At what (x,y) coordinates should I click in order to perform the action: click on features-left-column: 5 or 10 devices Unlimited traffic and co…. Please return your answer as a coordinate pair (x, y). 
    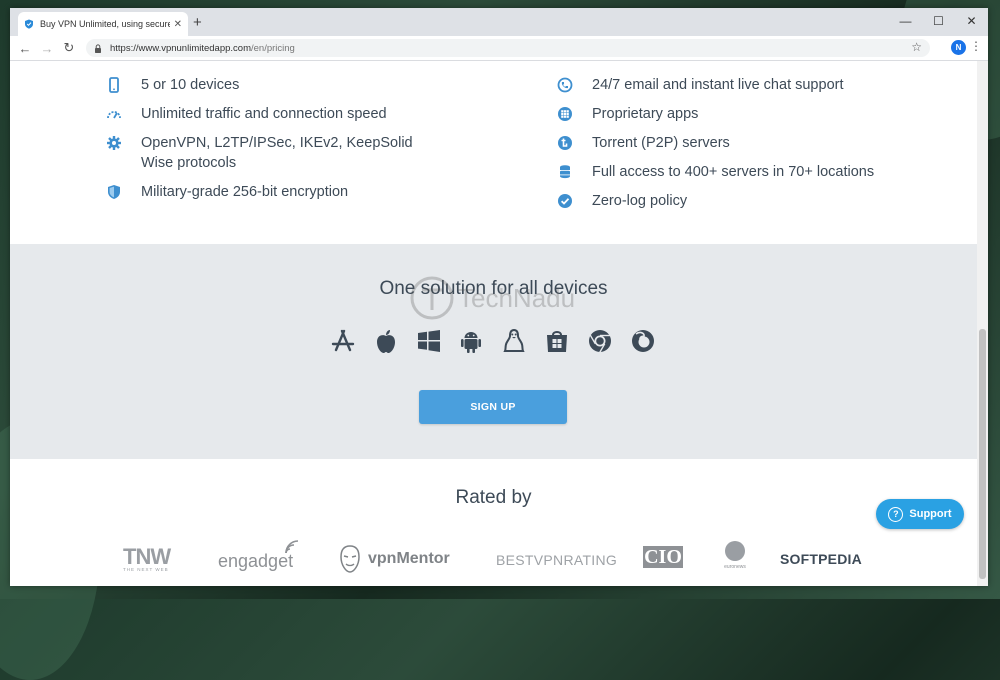
    Looking at the image, I should click on (266, 143).